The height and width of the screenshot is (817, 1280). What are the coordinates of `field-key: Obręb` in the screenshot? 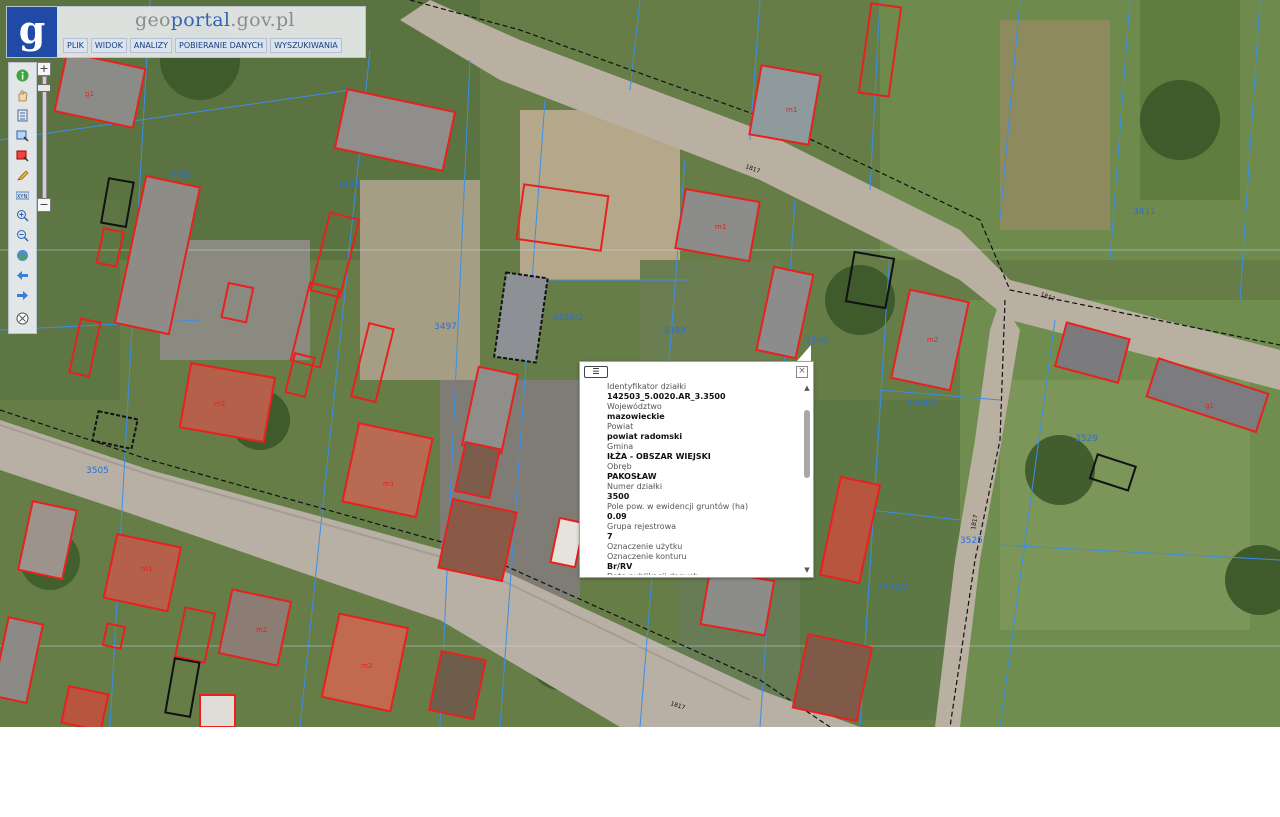 It's located at (619, 466).